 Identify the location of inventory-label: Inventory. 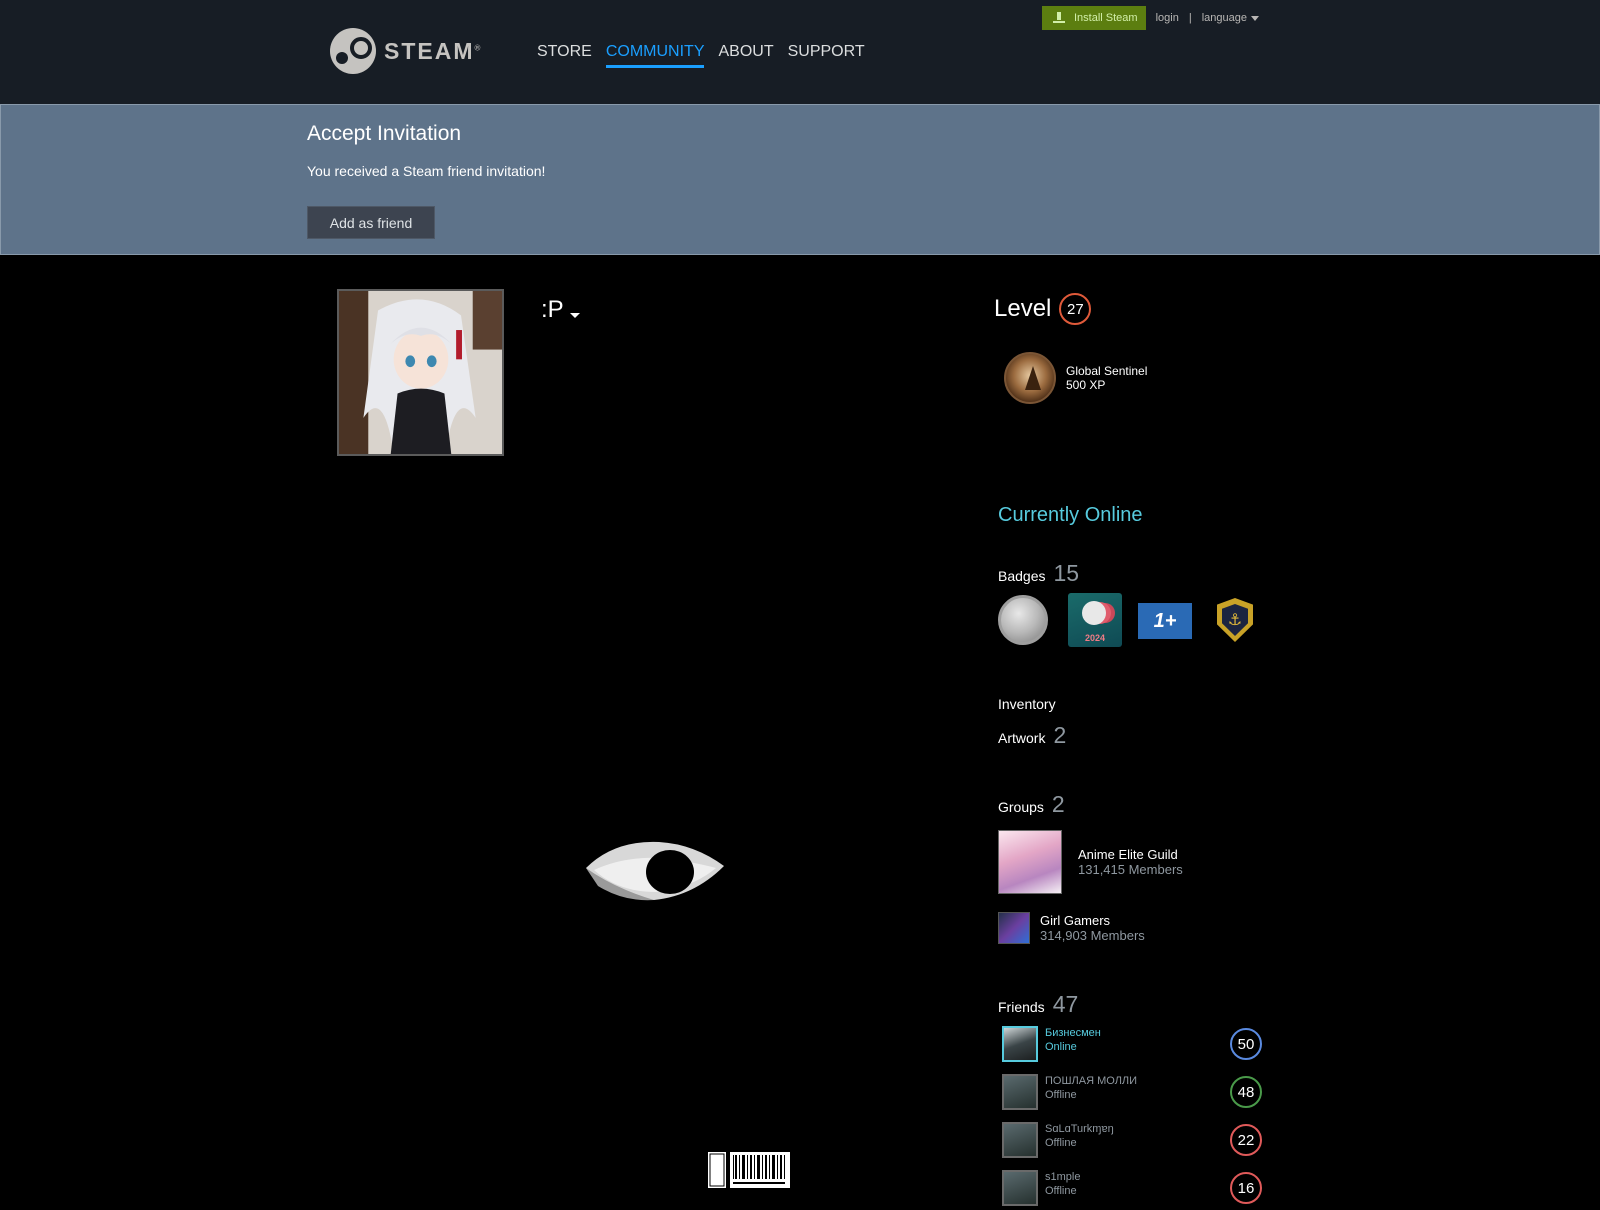
(1027, 704).